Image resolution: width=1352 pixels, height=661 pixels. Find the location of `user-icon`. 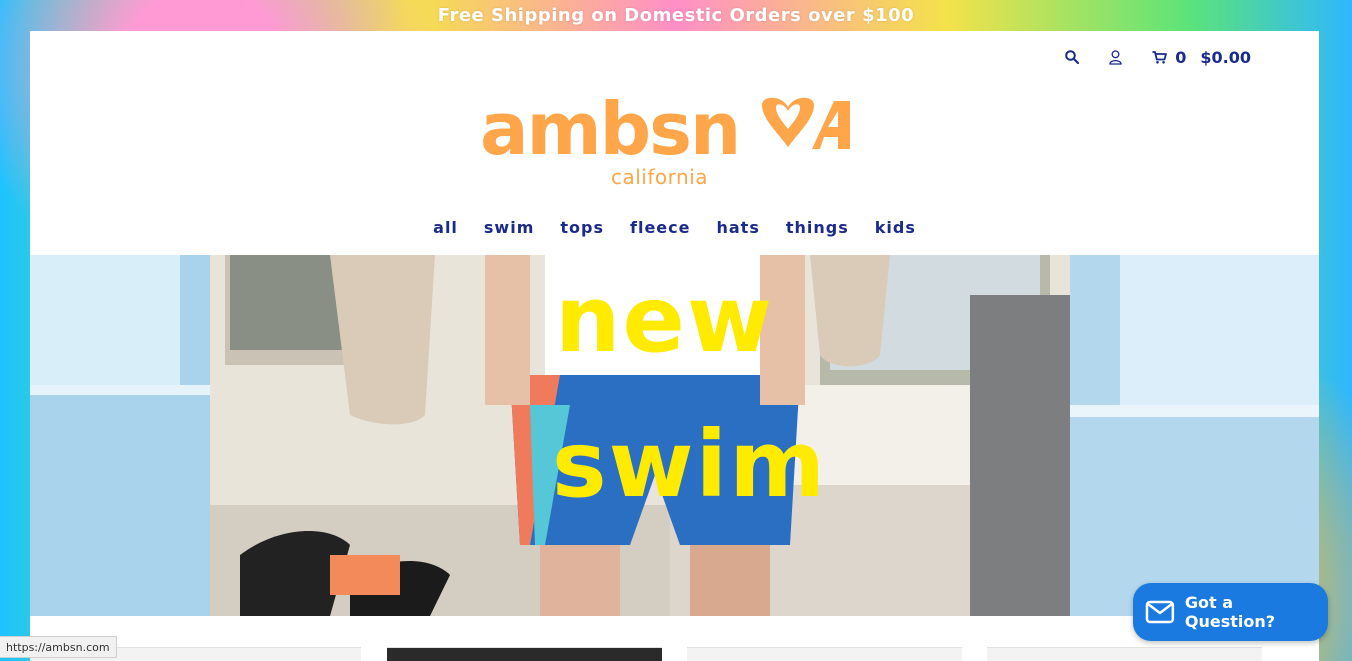

user-icon is located at coordinates (1115, 57).